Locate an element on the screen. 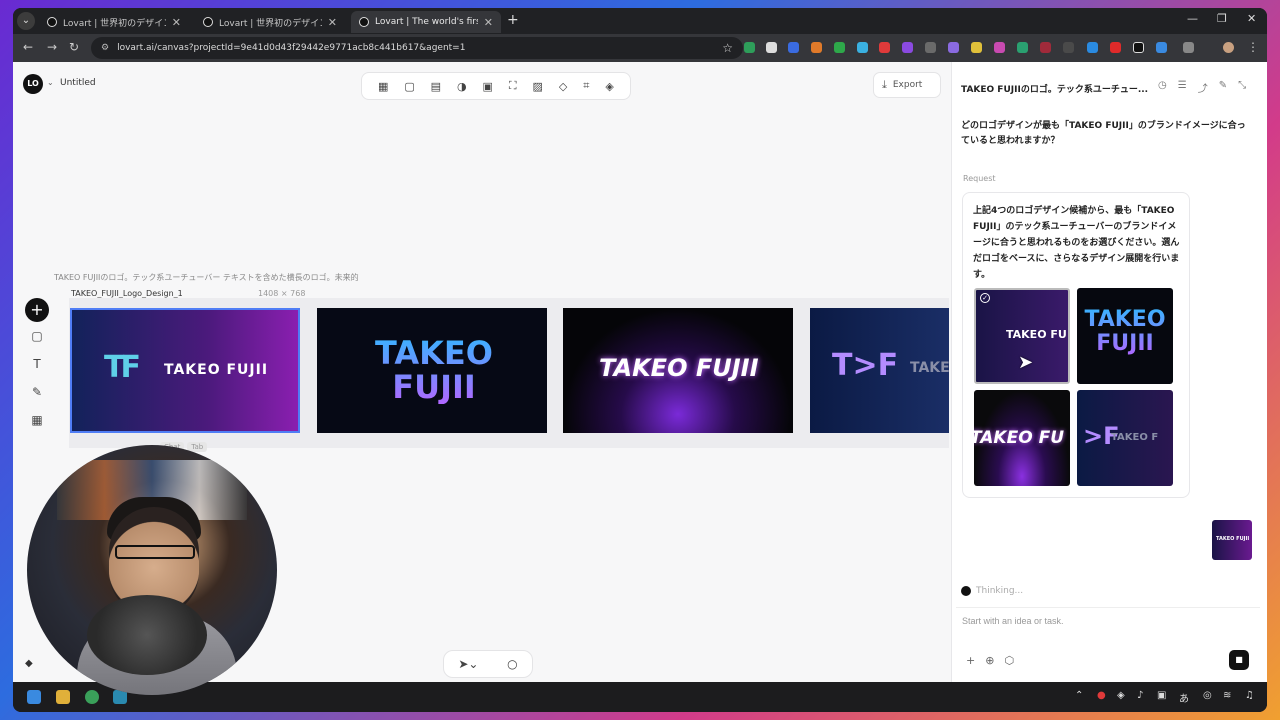  chat-composer: + ⊕ ⬡ ■ is located at coordinates (1108, 642).